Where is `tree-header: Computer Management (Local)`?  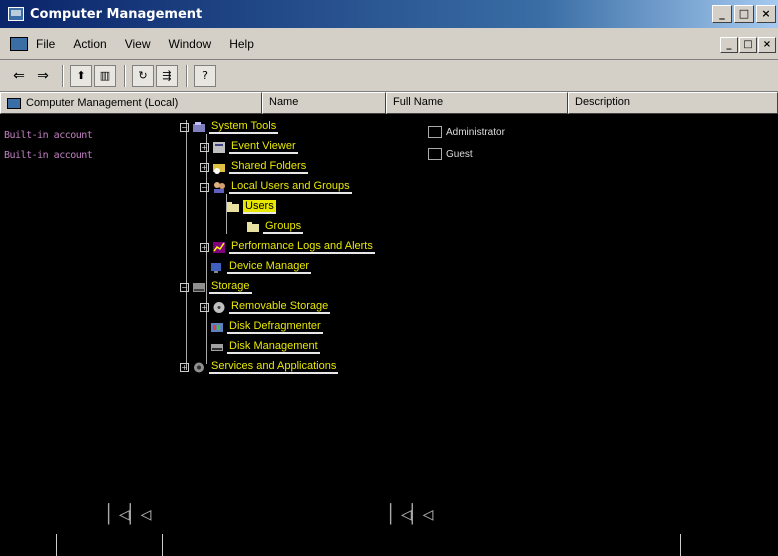 tree-header: Computer Management (Local) is located at coordinates (131, 103).